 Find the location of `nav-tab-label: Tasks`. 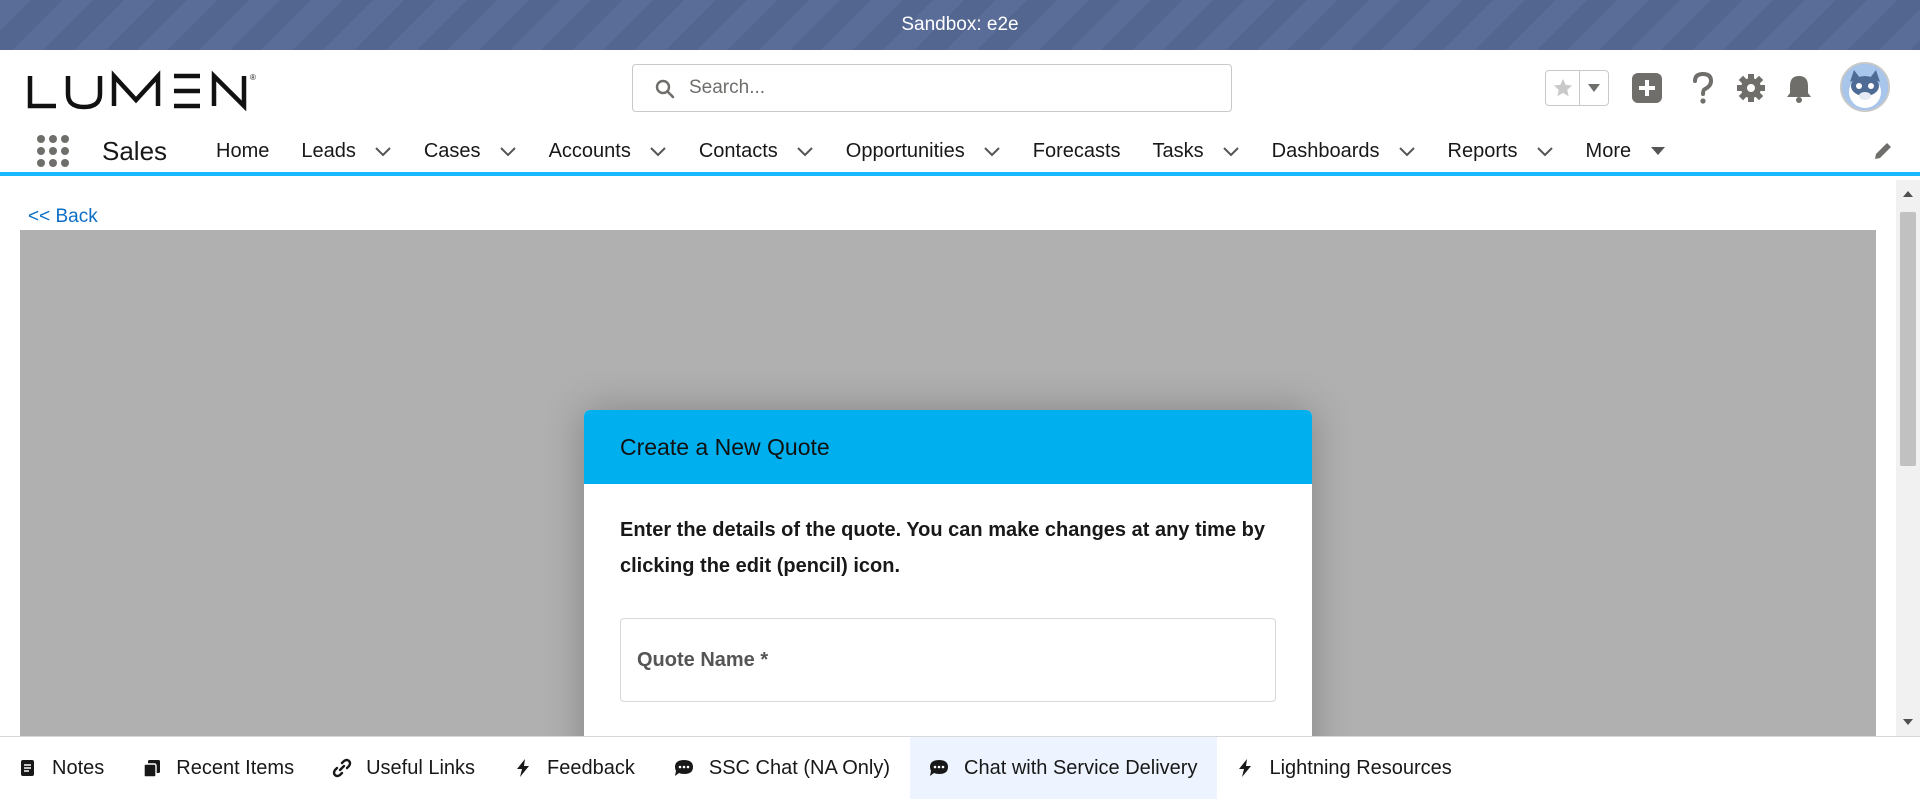

nav-tab-label: Tasks is located at coordinates (1178, 150).